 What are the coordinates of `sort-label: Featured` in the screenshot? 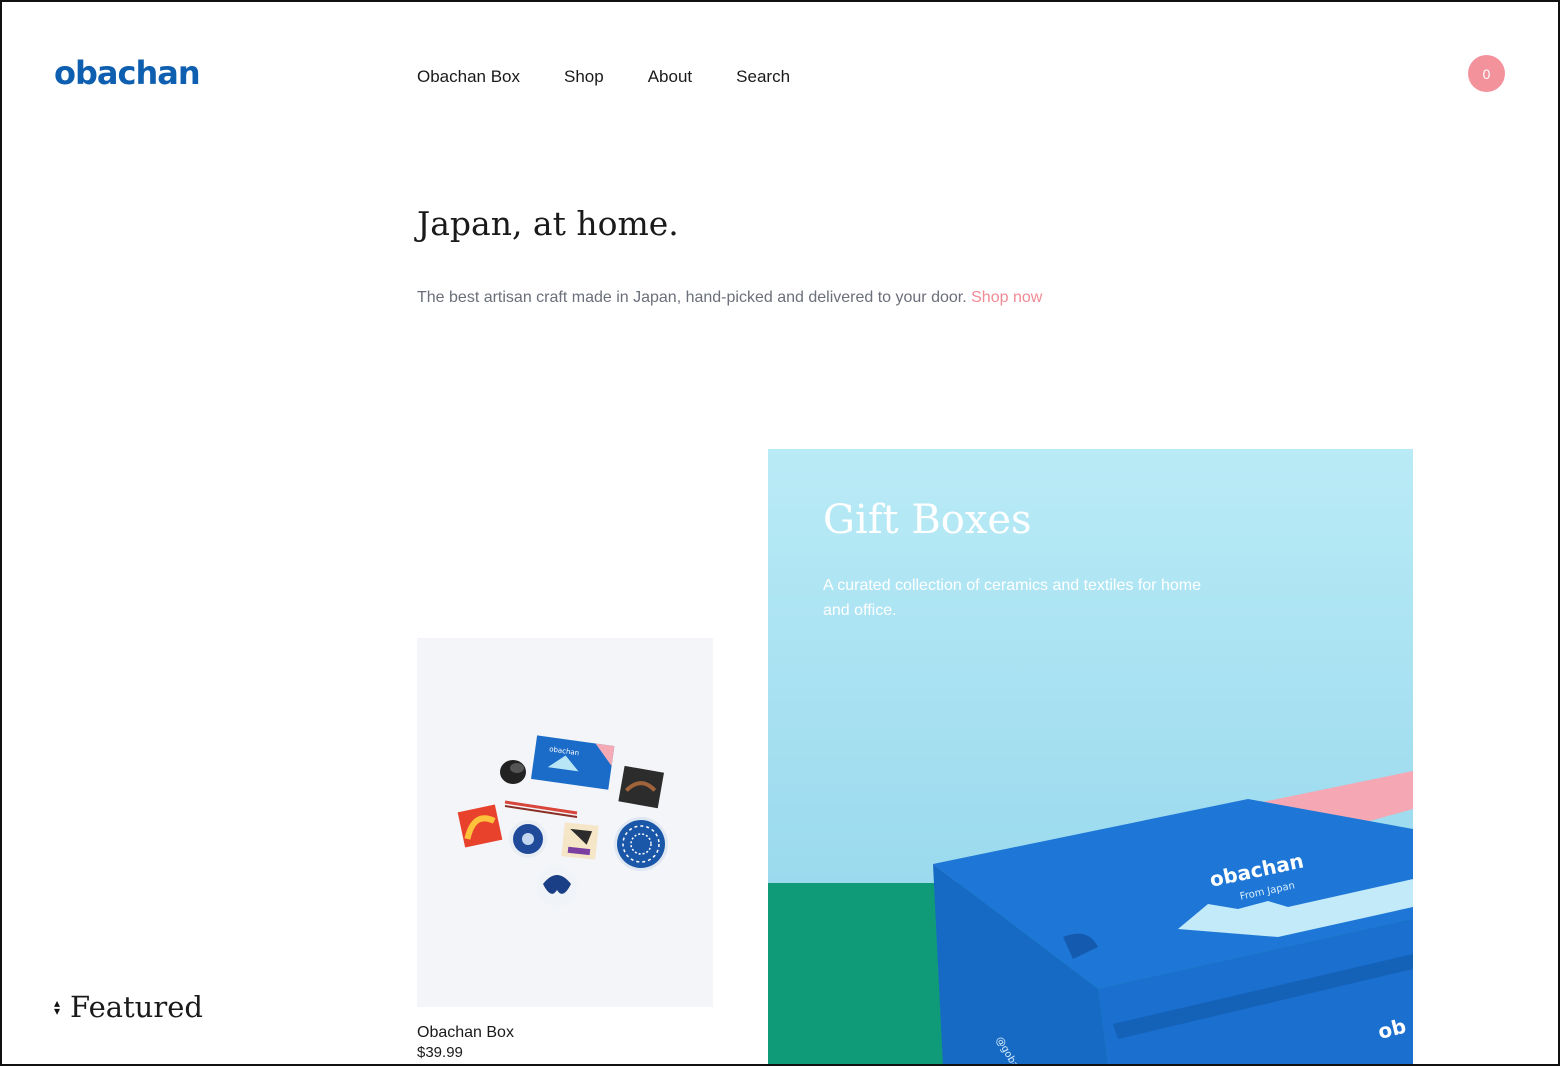 It's located at (136, 1007).